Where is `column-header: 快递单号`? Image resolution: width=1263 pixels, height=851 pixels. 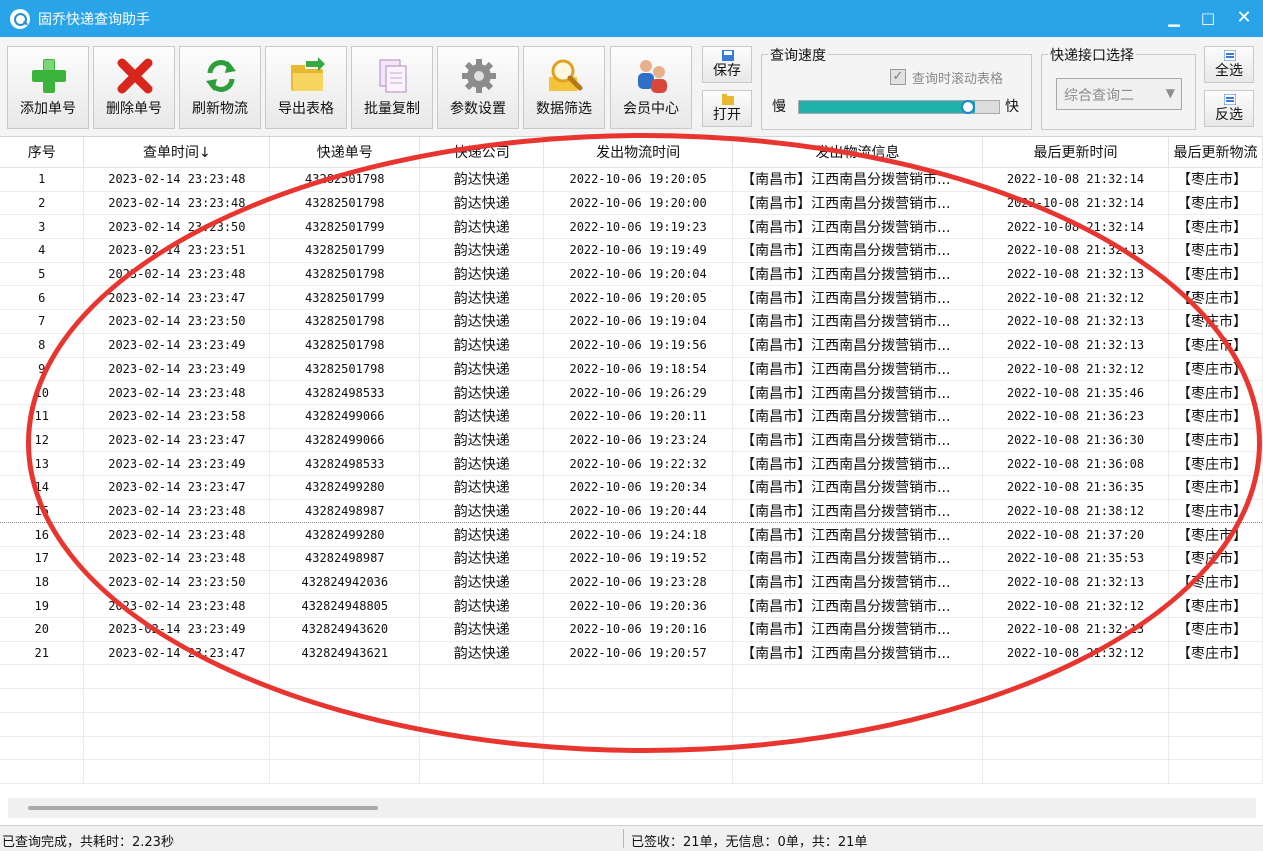
column-header: 快递单号 is located at coordinates (345, 152).